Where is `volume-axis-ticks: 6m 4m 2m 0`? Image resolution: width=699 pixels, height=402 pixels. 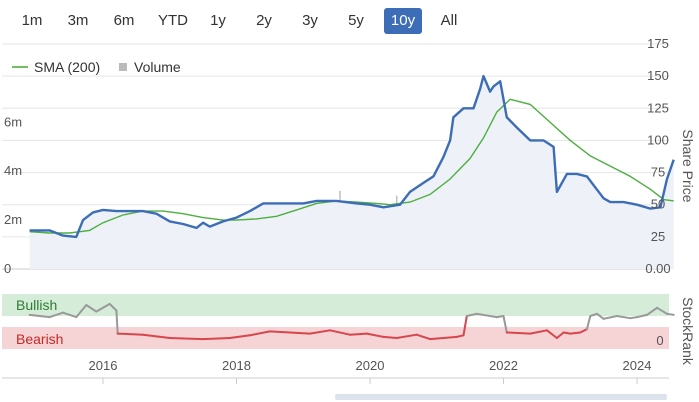
volume-axis-ticks: 6m 4m 2m 0 is located at coordinates (13, 195).